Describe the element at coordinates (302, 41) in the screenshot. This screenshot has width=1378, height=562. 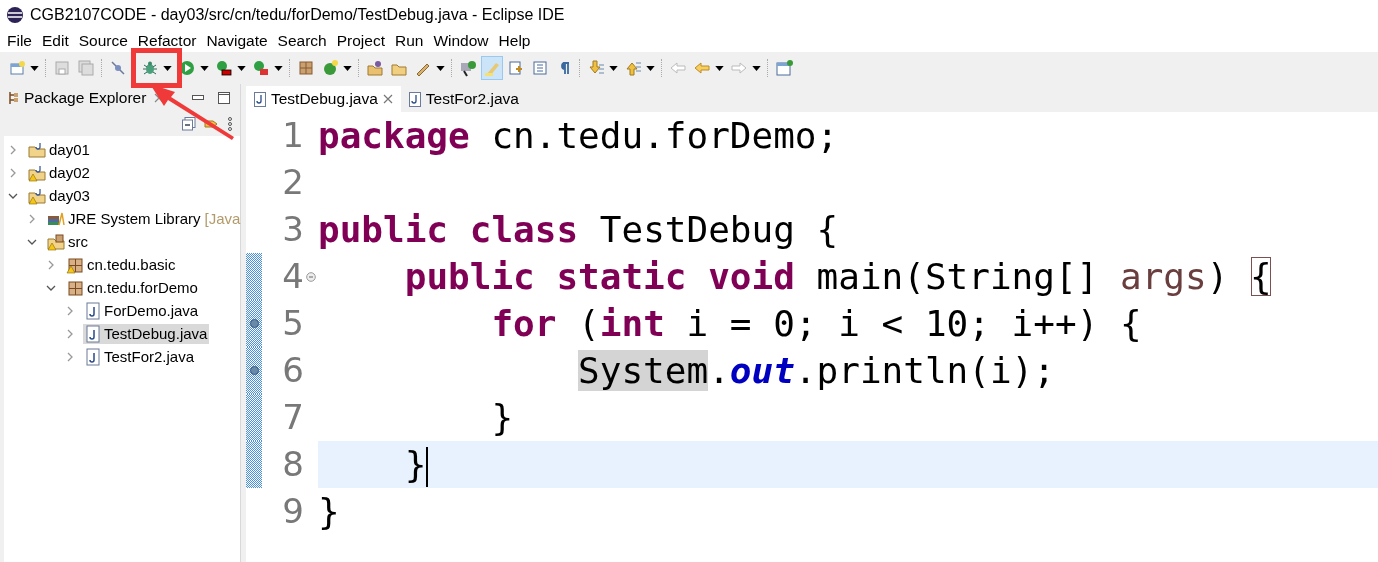
I see `menu-item: Search` at that location.